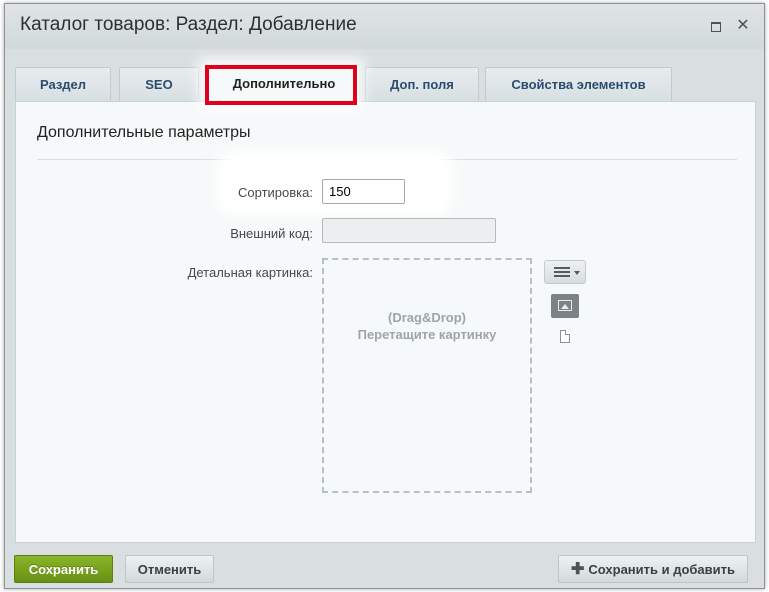 This screenshot has width=769, height=592. Describe the element at coordinates (144, 132) in the screenshot. I see `section-title: Дополнительные параметры` at that location.